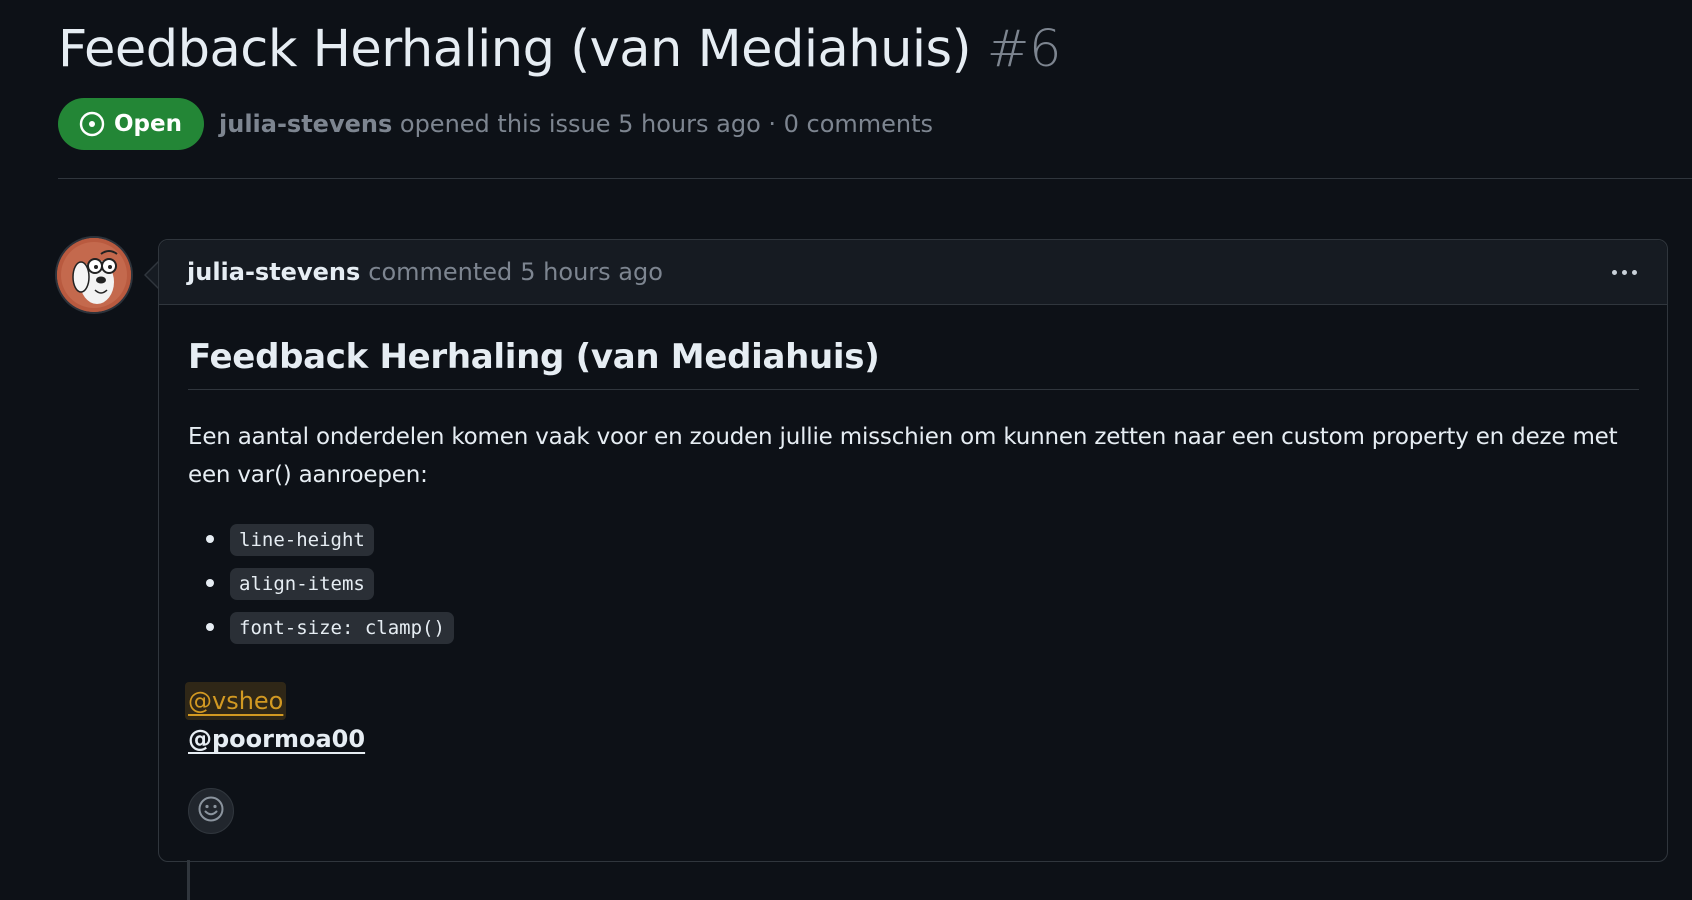 The height and width of the screenshot is (900, 1692). I want to click on status-label: Open, so click(148, 124).